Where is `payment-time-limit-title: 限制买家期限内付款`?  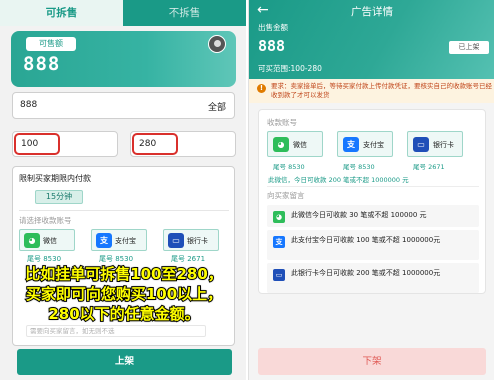
payment-time-limit-title: 限制买家期限内付款 is located at coordinates (55, 178).